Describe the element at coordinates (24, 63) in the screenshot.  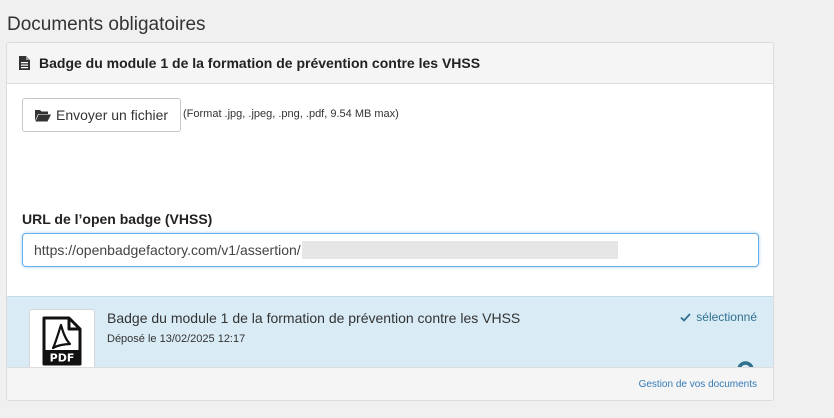
I see `file-icon` at that location.